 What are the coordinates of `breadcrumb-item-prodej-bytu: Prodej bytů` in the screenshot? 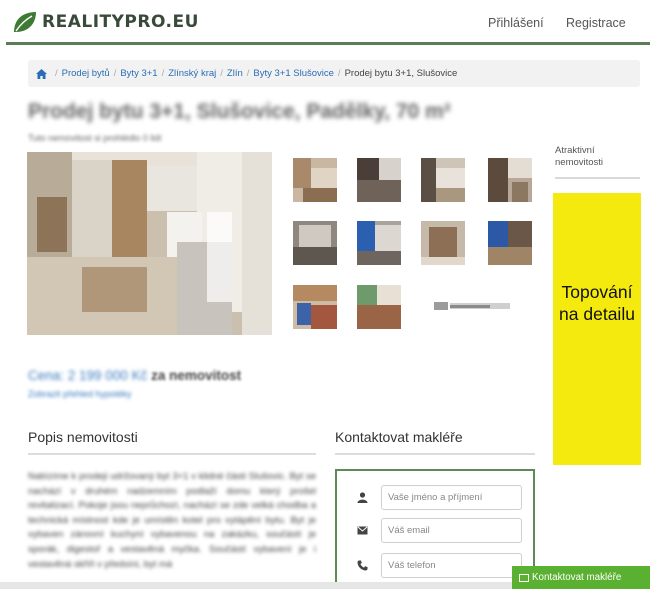 It's located at (86, 73).